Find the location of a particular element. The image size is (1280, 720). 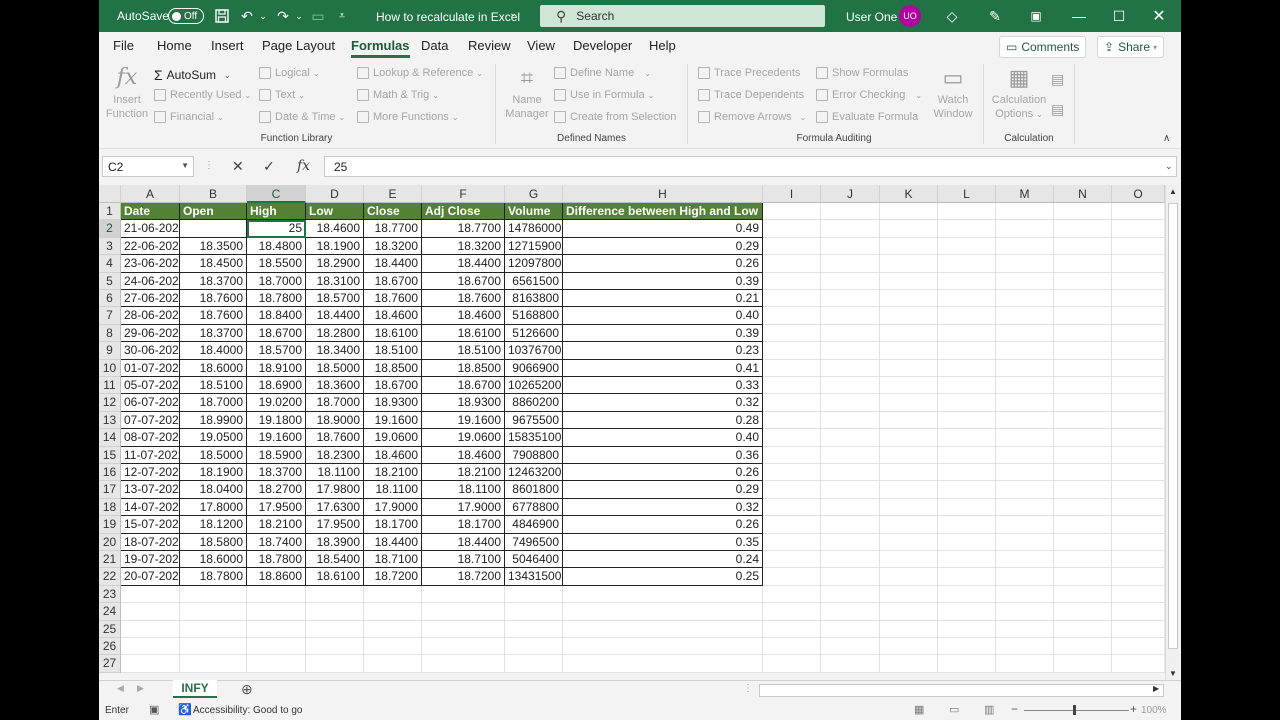

table-cell: 15835100 is located at coordinates (534, 438).